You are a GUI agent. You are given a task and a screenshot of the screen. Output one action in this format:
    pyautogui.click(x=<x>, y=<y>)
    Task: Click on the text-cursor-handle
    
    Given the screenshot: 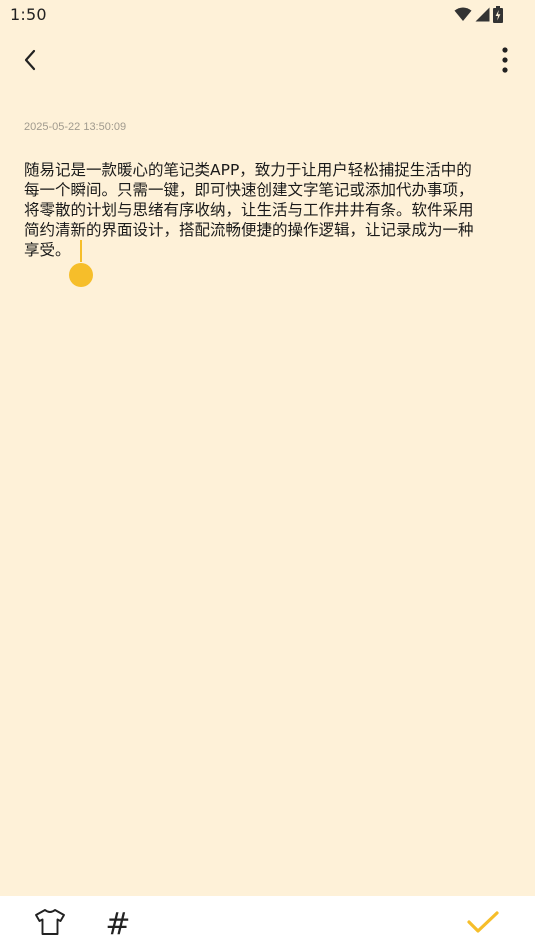 What is the action you would take?
    pyautogui.click(x=82, y=265)
    